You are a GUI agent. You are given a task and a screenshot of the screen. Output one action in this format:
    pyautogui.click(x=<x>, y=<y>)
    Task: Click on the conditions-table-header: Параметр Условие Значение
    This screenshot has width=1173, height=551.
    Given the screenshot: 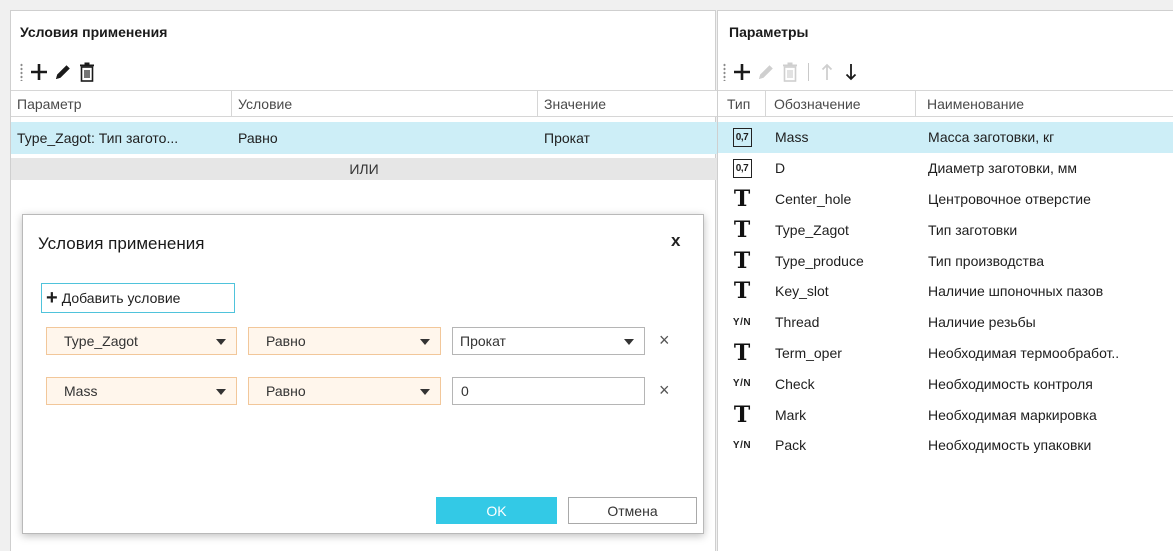 What is the action you would take?
    pyautogui.click(x=364, y=103)
    